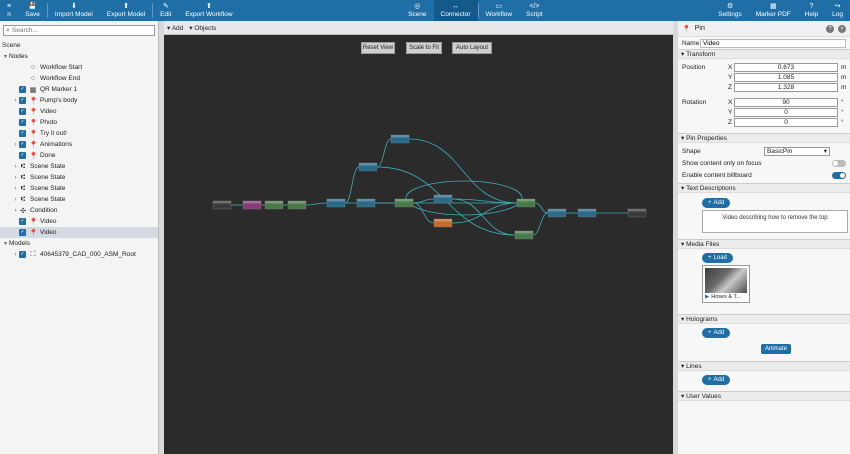  Describe the element at coordinates (716, 380) in the screenshot. I see `add-line-button: + Add` at that location.